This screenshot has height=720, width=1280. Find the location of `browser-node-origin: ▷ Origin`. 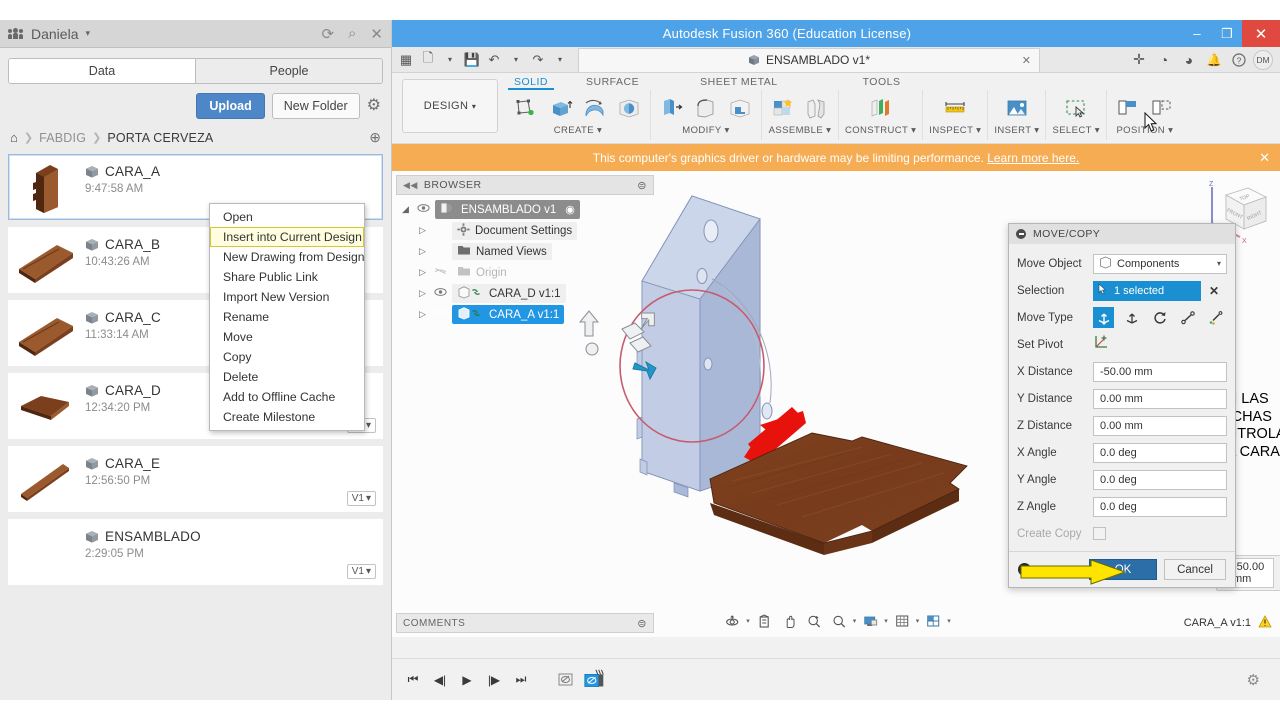

browser-node-origin: ▷ Origin is located at coordinates (525, 272).